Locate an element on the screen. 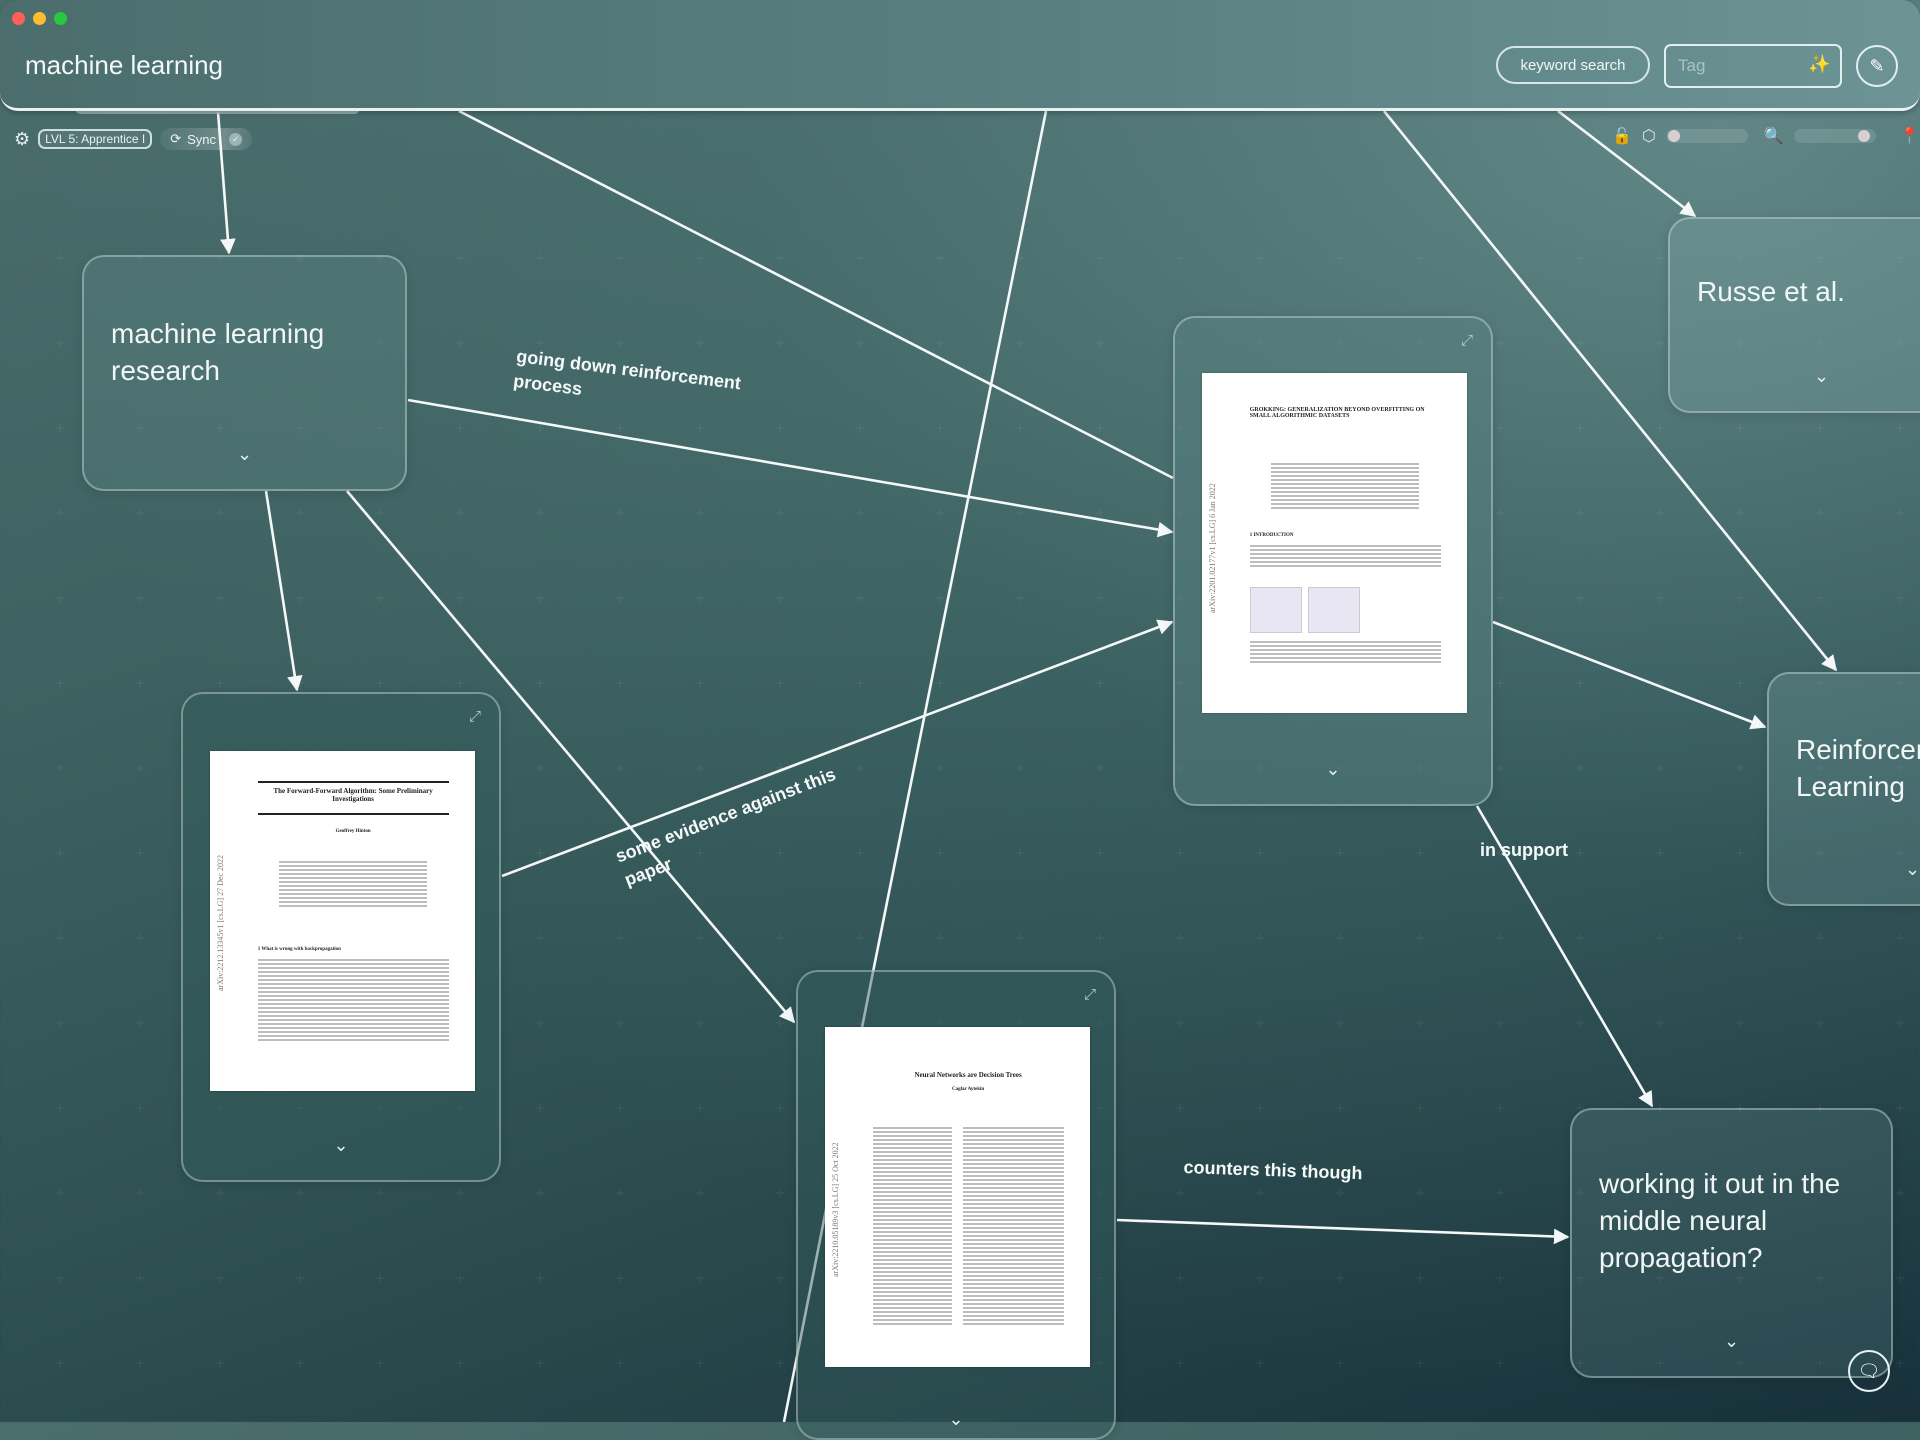 This screenshot has height=1440, width=1920. node-text: Reinforcement Learning is located at coordinates (1858, 768).